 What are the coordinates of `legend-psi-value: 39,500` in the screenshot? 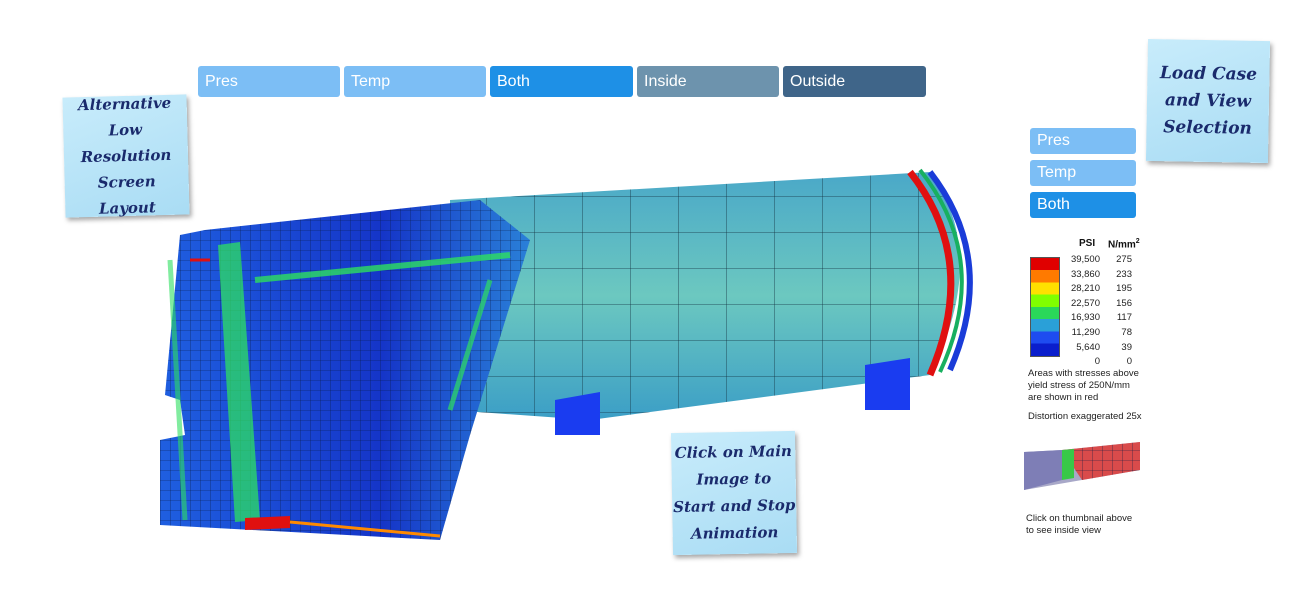 It's located at (1085, 259).